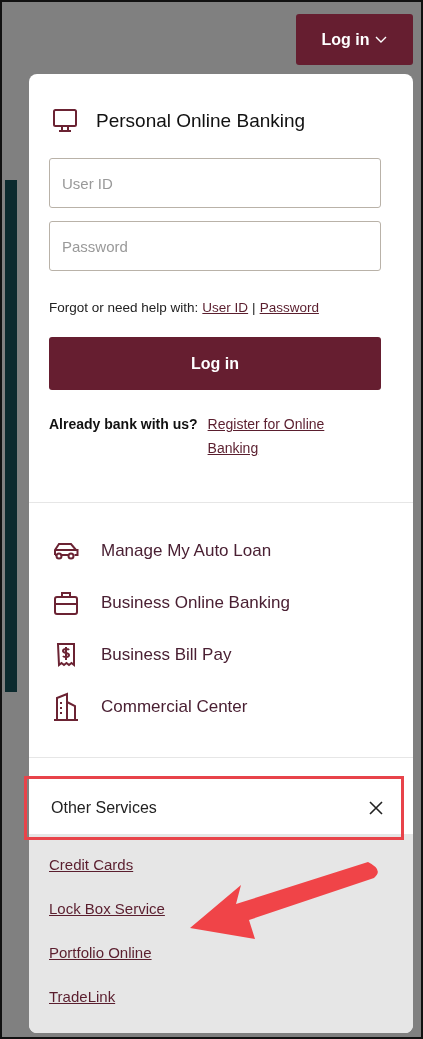  Describe the element at coordinates (376, 808) in the screenshot. I see `close-icon` at that location.